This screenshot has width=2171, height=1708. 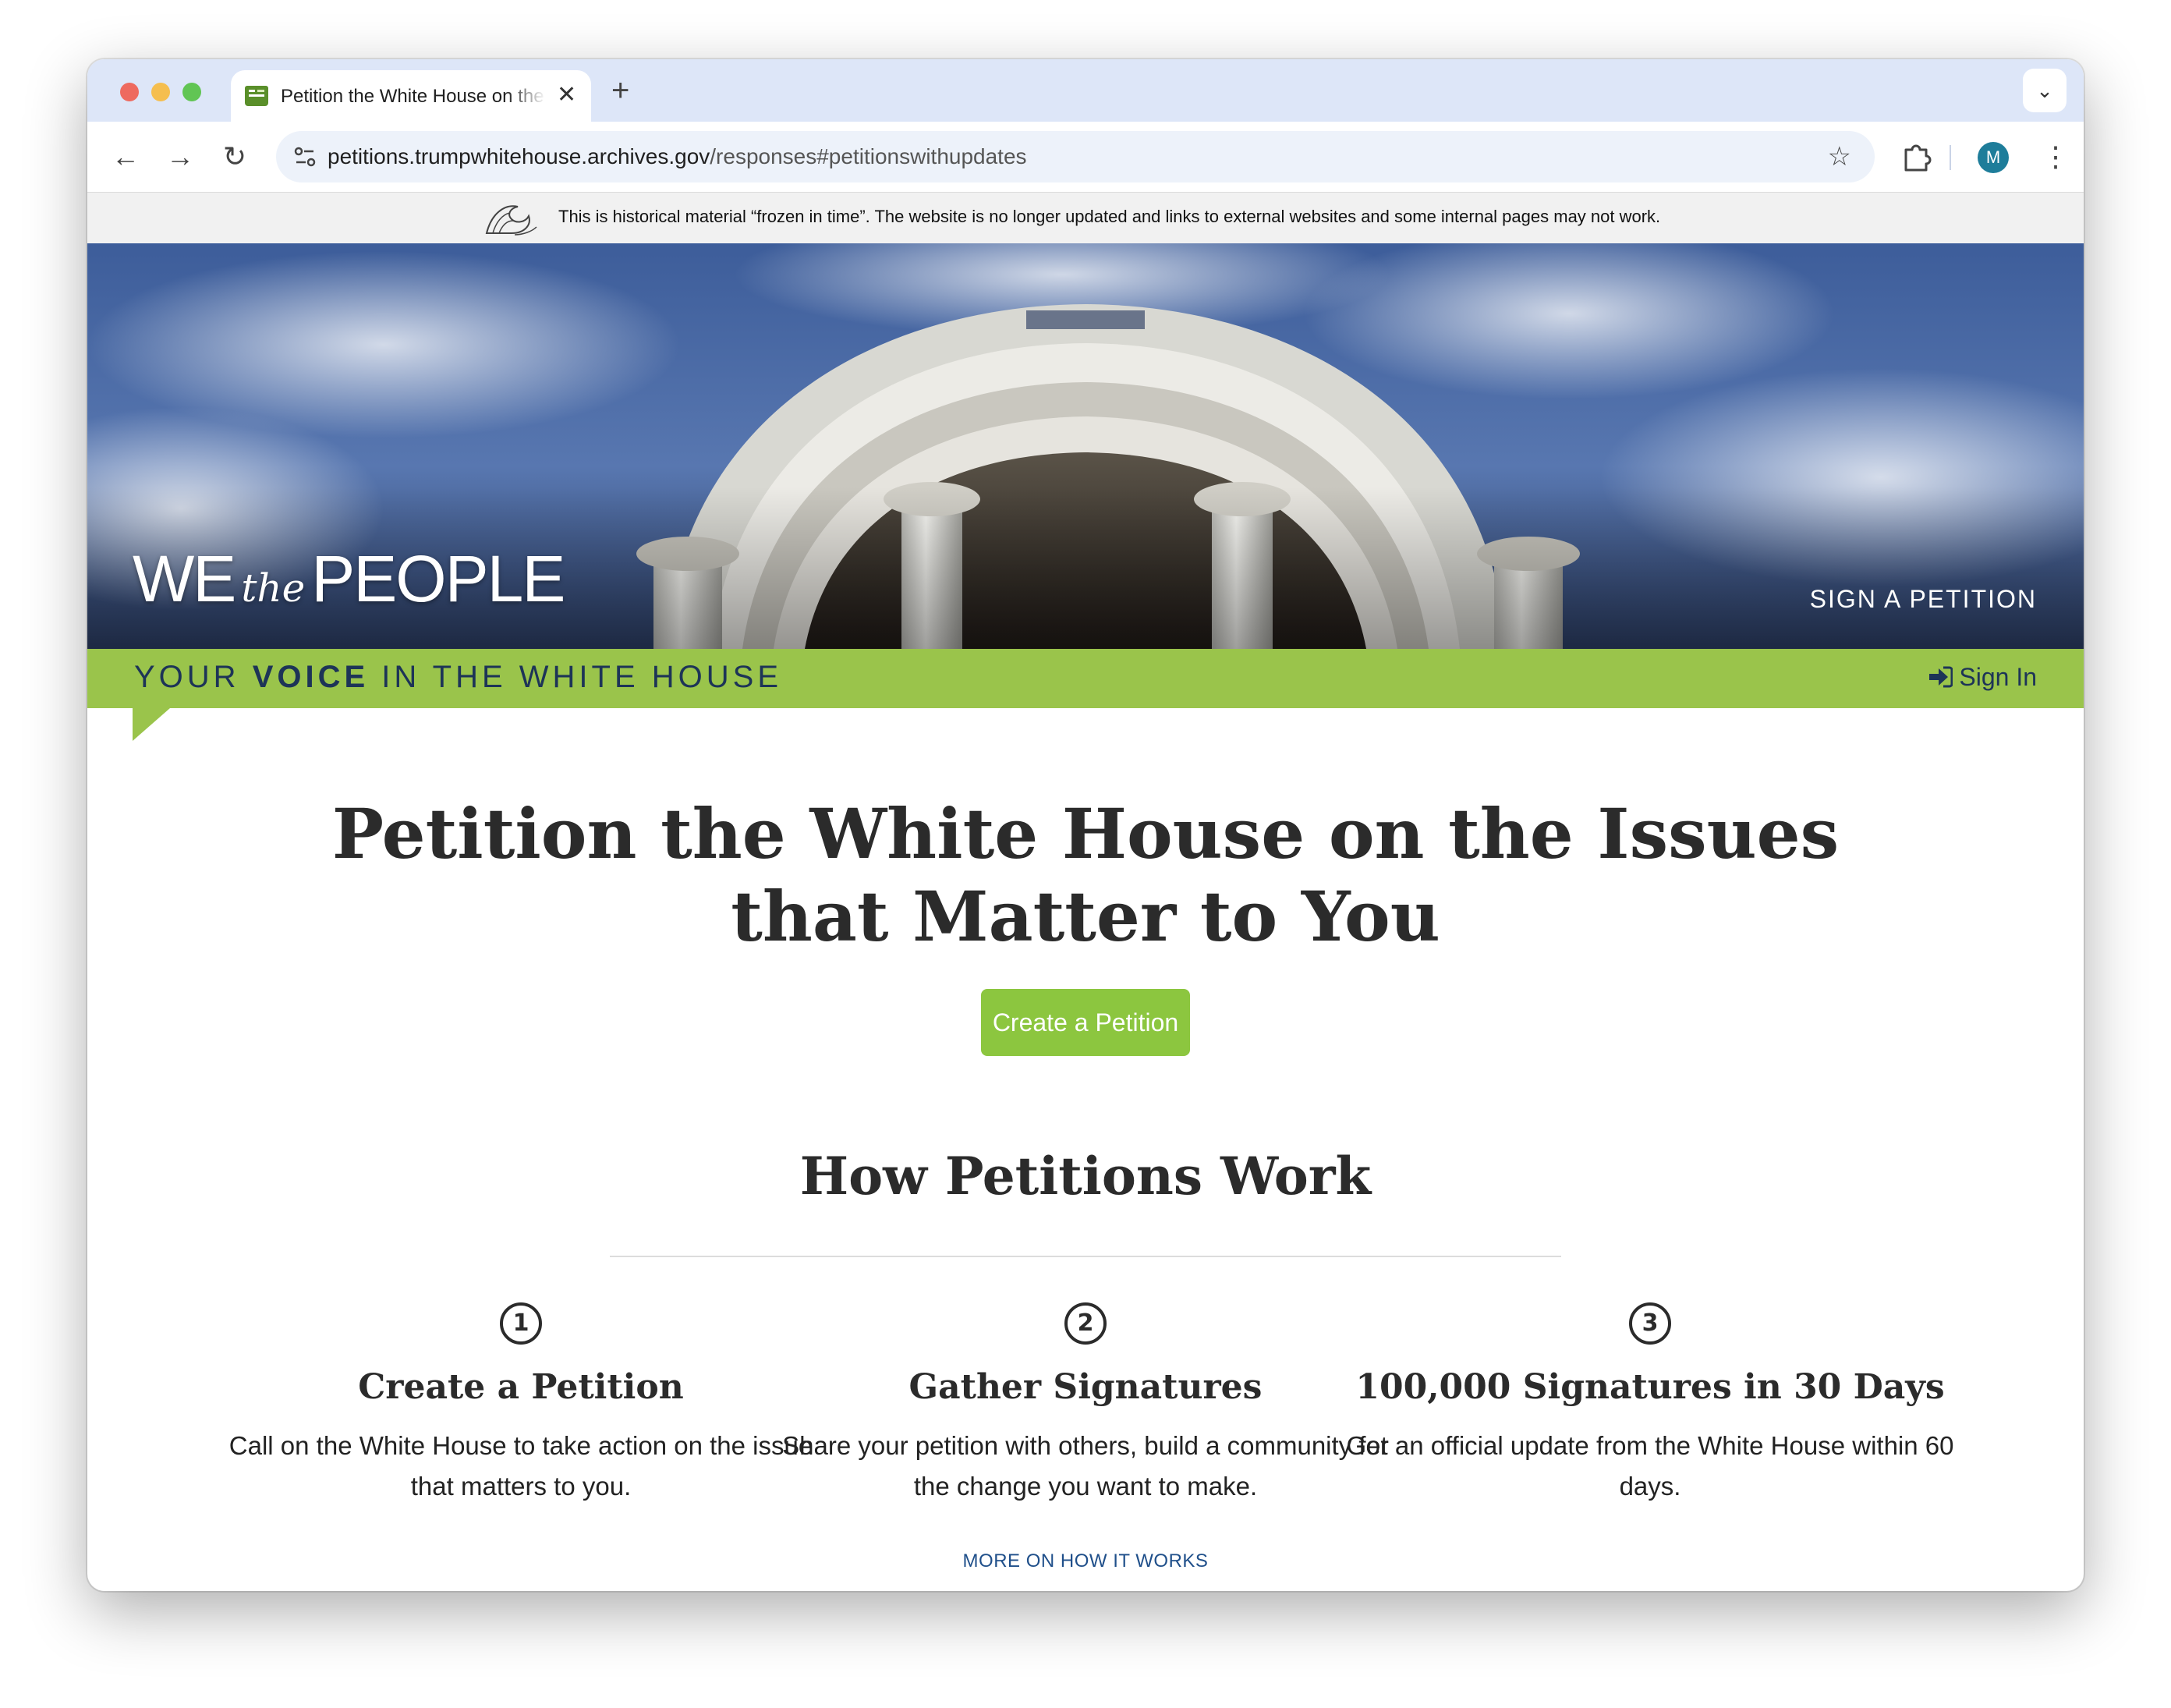 What do you see at coordinates (1085, 678) in the screenshot?
I see `tagline-bar: YOUR VOICE IN THE WHITE HOUSE Sign In` at bounding box center [1085, 678].